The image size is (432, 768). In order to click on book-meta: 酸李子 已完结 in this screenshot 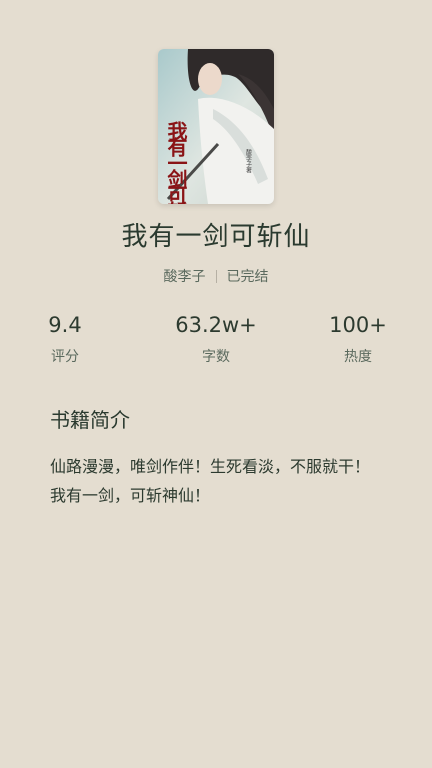, I will do `click(216, 276)`.